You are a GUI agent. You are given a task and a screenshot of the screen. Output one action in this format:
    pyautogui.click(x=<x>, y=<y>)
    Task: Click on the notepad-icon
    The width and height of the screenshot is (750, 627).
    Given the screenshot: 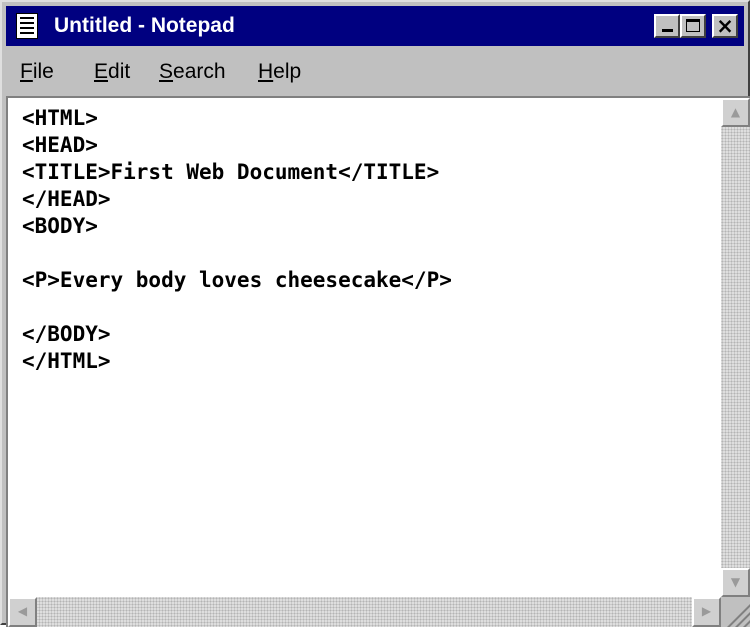 What is the action you would take?
    pyautogui.click(x=27, y=26)
    